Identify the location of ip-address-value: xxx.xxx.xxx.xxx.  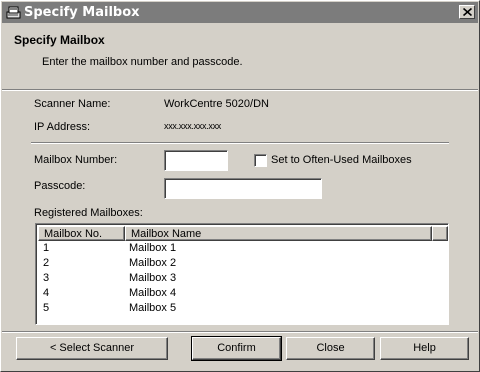
(193, 126).